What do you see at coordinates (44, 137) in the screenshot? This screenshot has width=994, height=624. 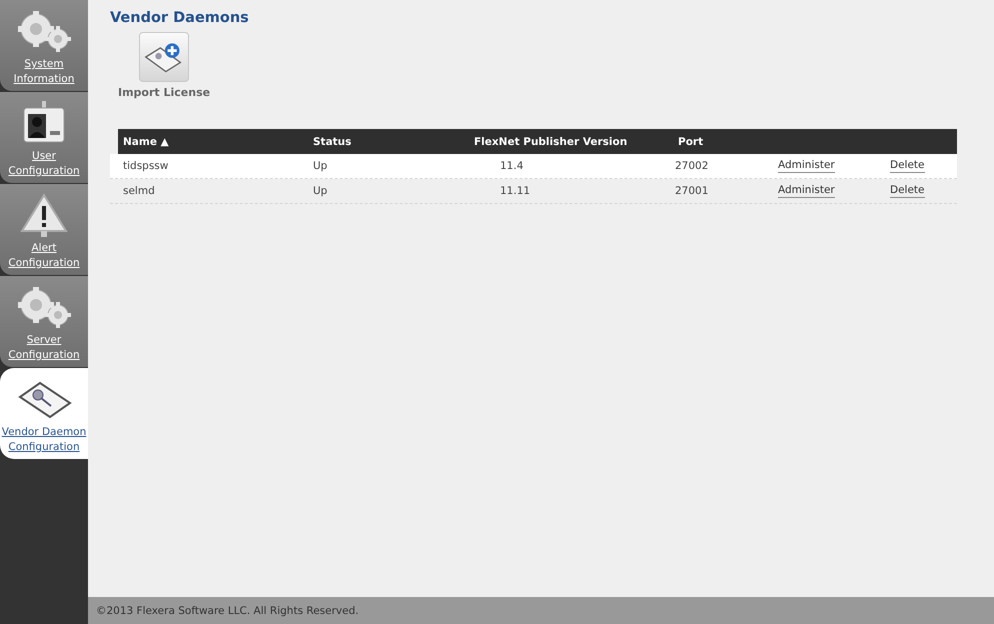 I see `sidebar-item: User Configuration` at bounding box center [44, 137].